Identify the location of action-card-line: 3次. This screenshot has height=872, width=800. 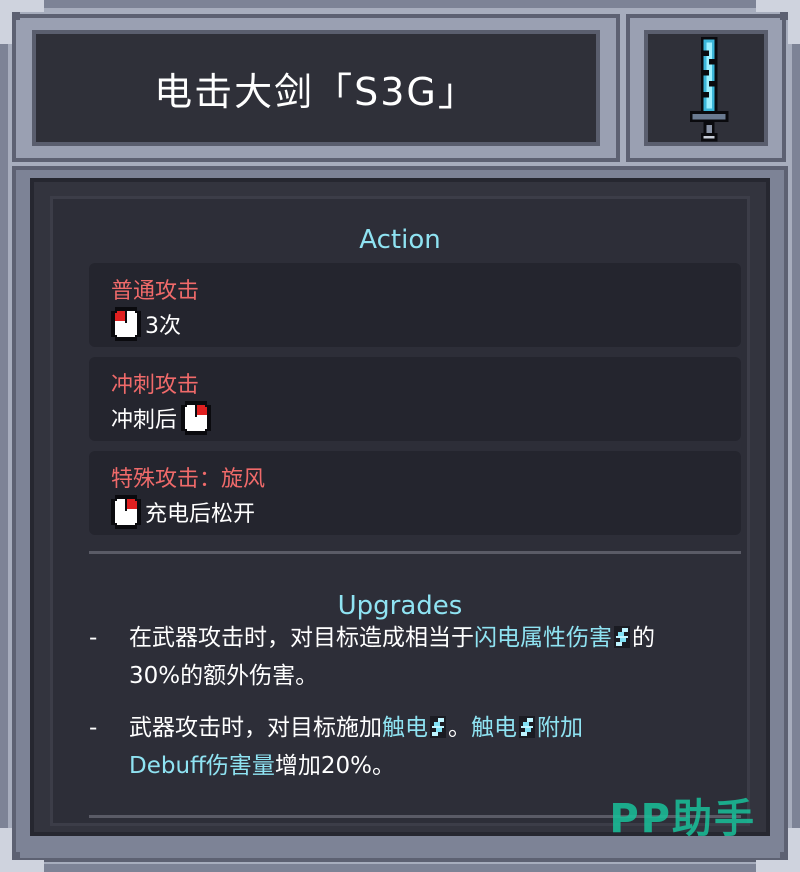
(146, 324).